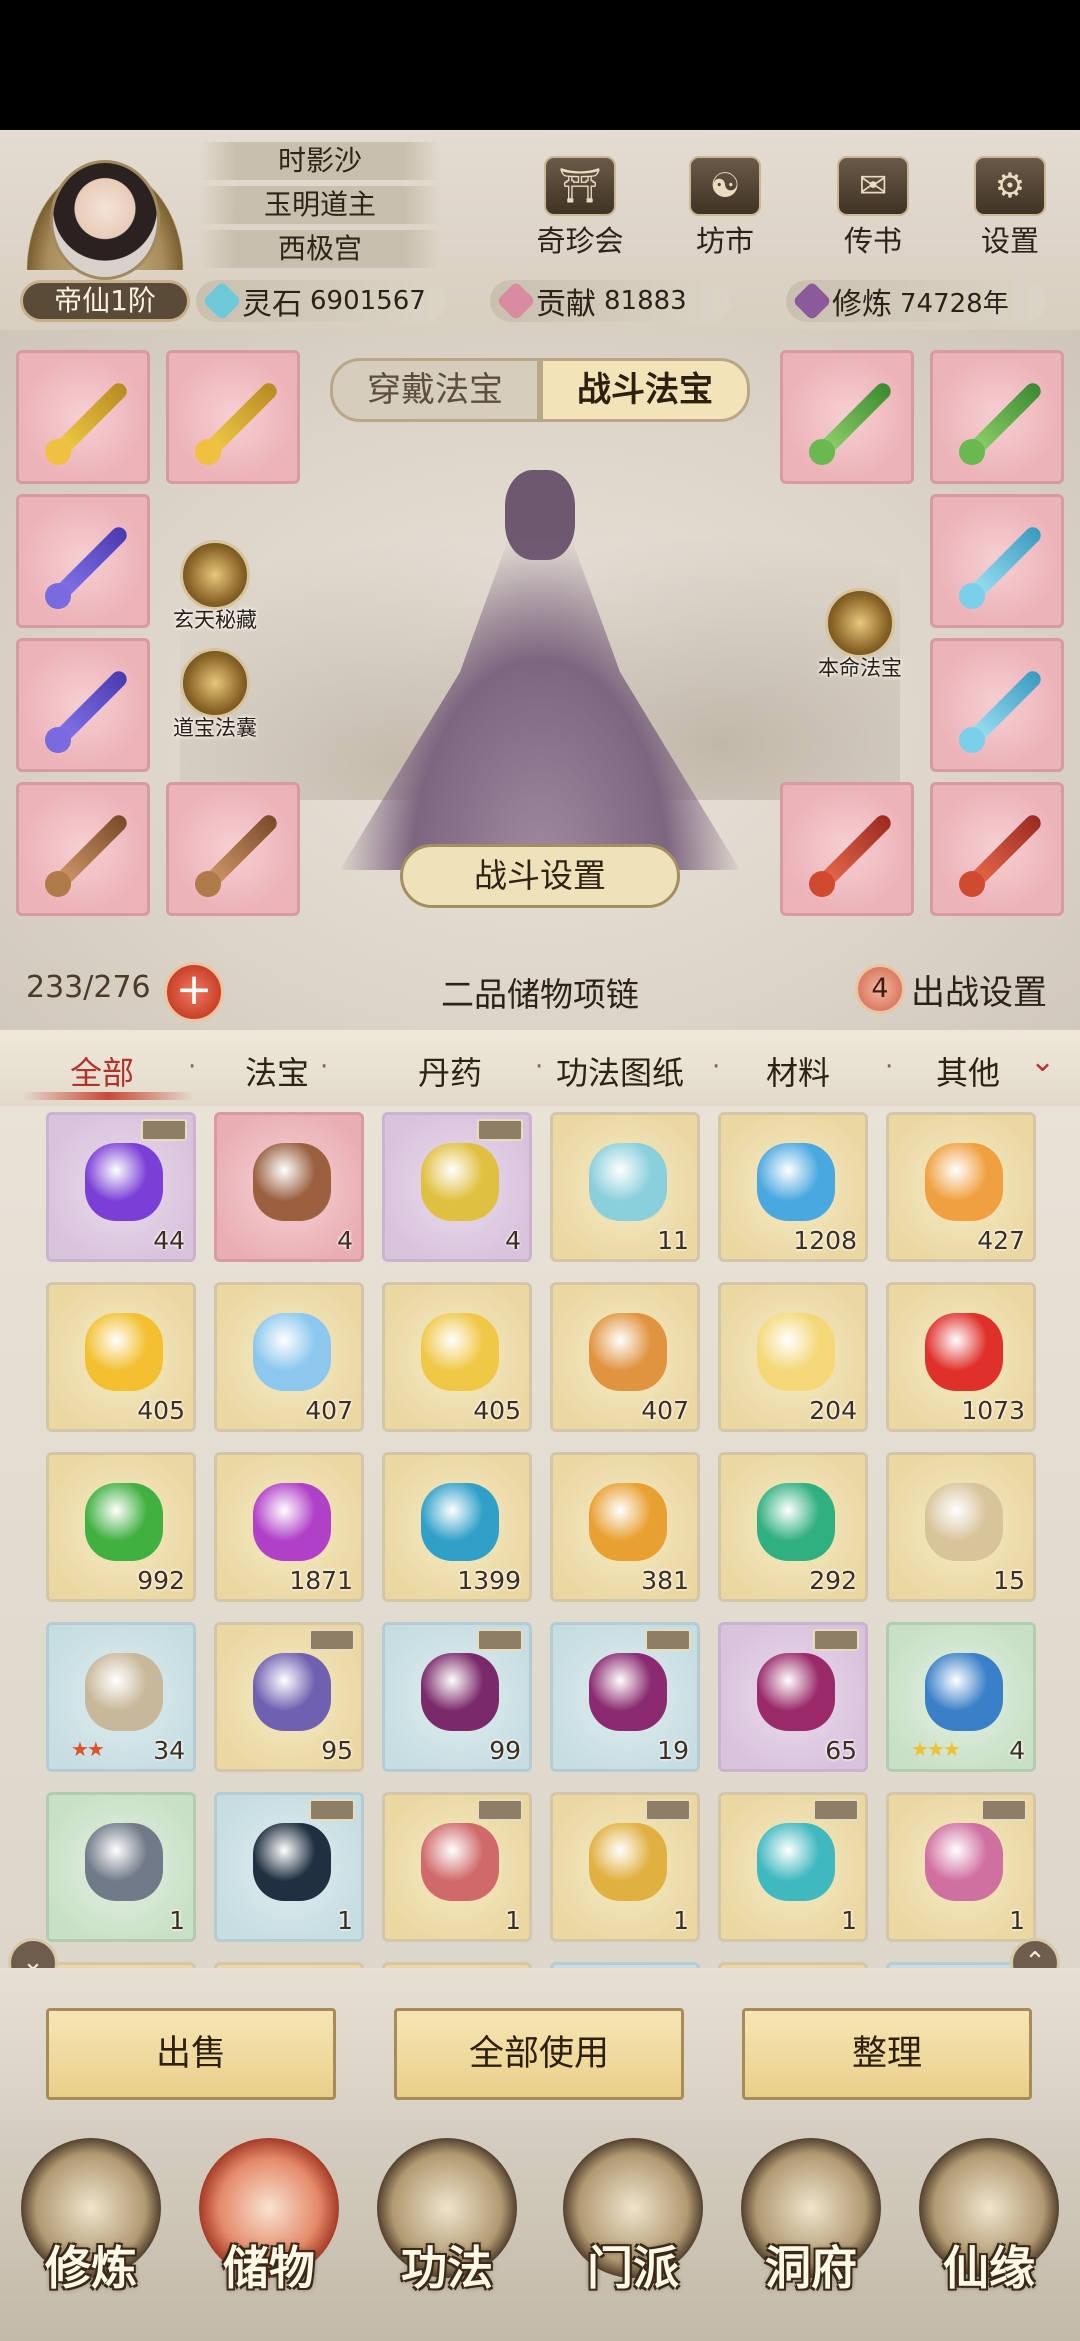 The height and width of the screenshot is (2341, 1080). Describe the element at coordinates (332, 1810) in the screenshot. I see `bound-tag-icon` at that location.